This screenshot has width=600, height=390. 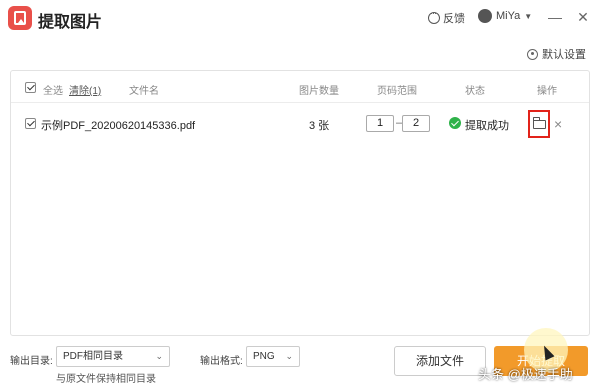 I want to click on clear-link: 清除(1), so click(x=85, y=89).